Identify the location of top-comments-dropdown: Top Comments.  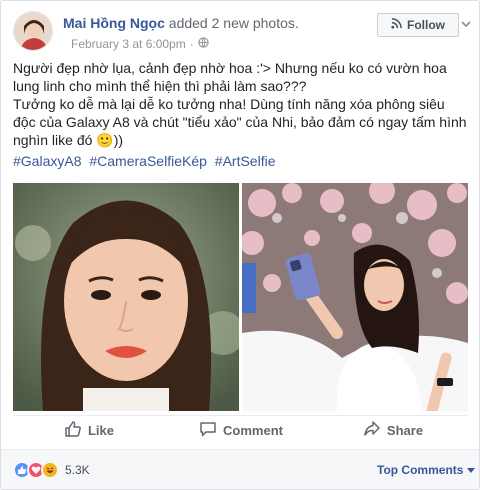
(426, 470).